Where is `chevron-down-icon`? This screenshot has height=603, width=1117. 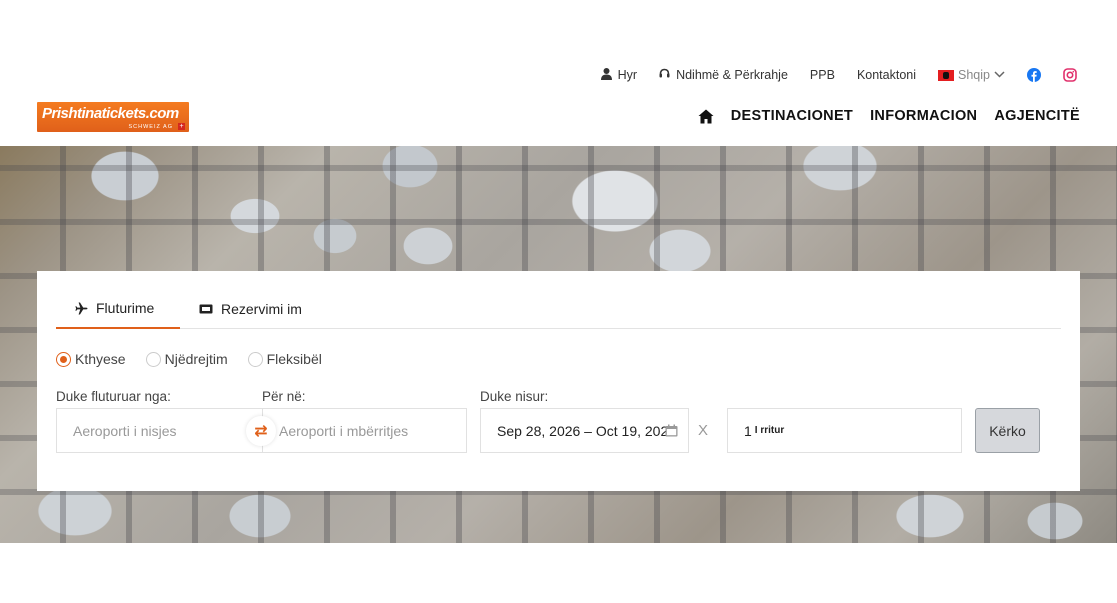
chevron-down-icon is located at coordinates (999, 75).